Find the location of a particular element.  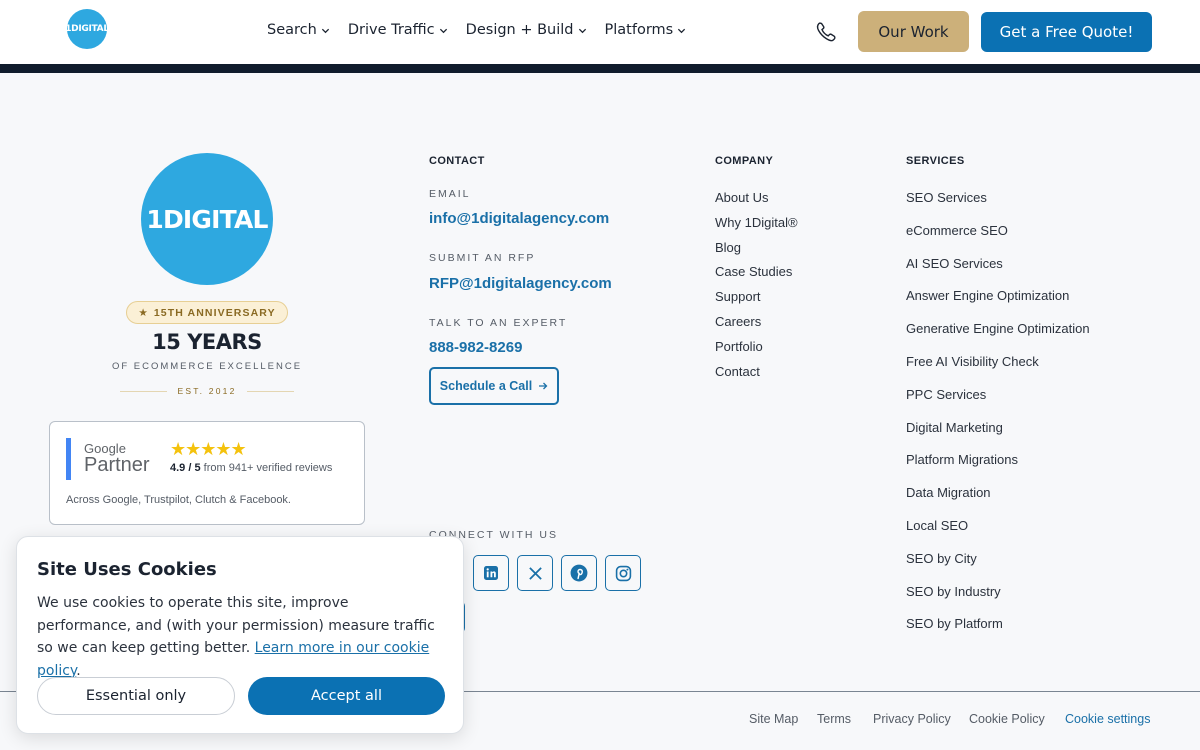

service-link: Digital Marketing is located at coordinates (998, 434).